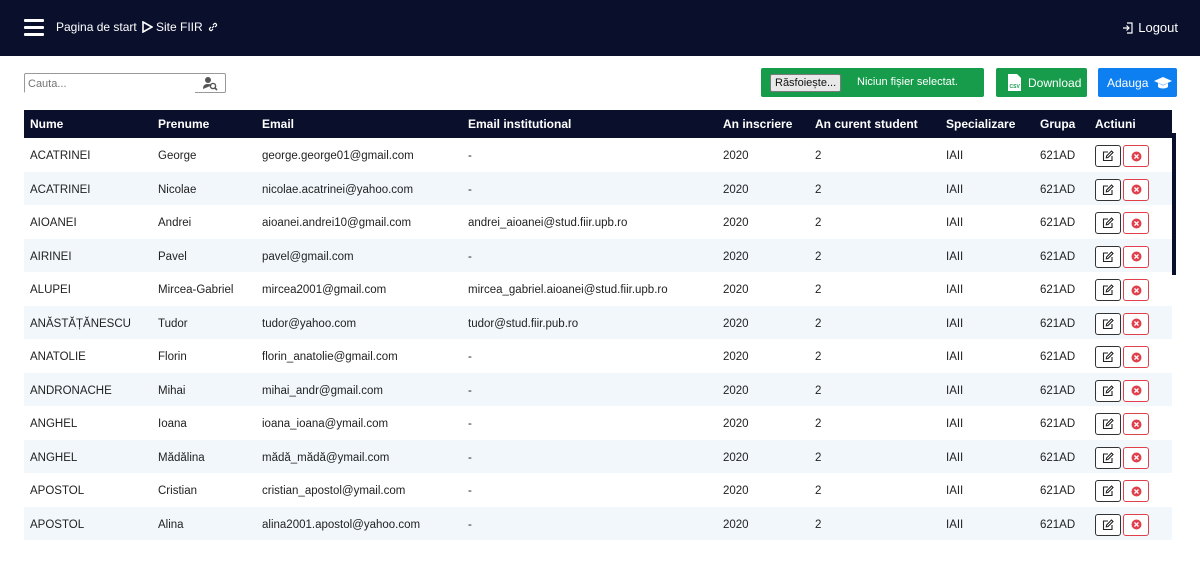  I want to click on logout-button: Logout, so click(1150, 27).